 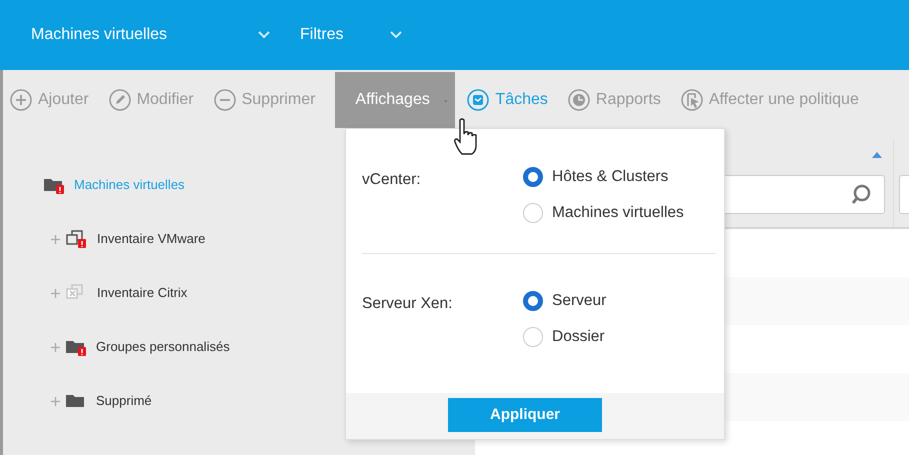 I want to click on radio-option: Hôtes & Clusters, so click(x=595, y=177).